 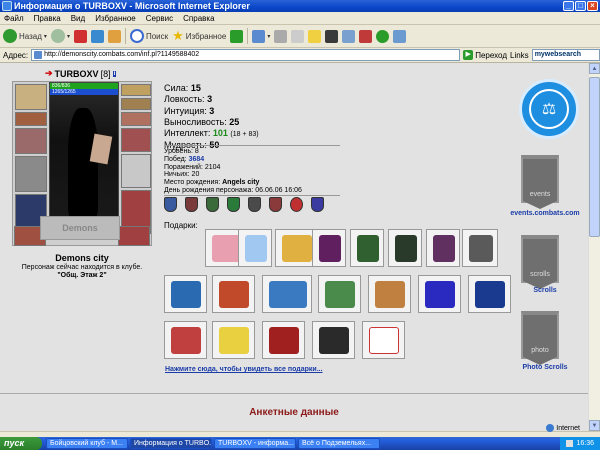 What do you see at coordinates (594, 157) in the screenshot?
I see `scroll-thumb` at bounding box center [594, 157].